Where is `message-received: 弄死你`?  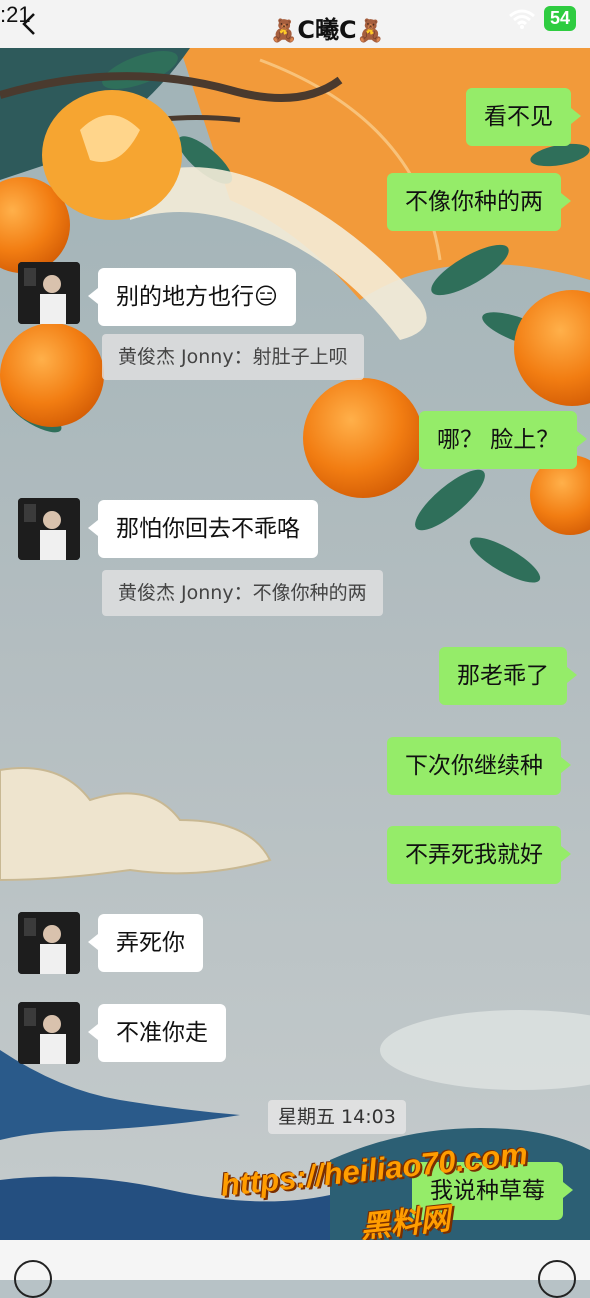 message-received: 弄死你 is located at coordinates (145, 943).